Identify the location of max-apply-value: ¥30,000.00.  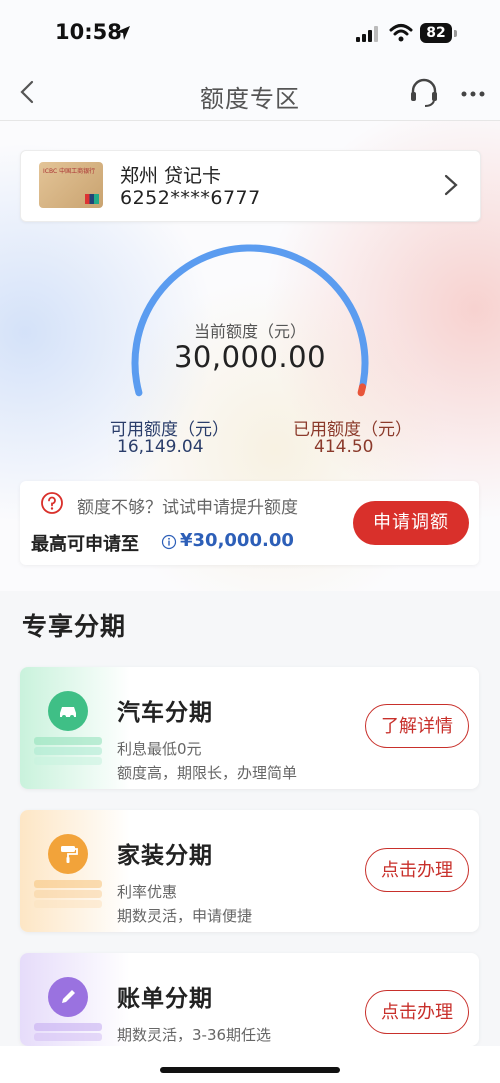
(237, 540).